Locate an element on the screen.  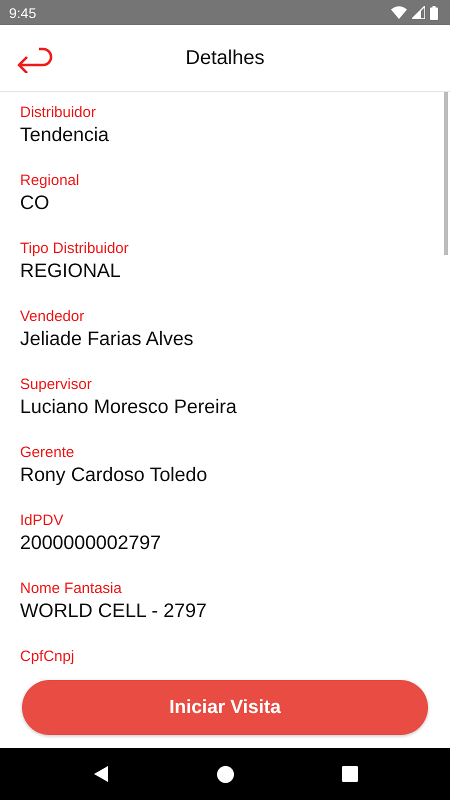
field-value: WORLD CELL - 2797 is located at coordinates (114, 611).